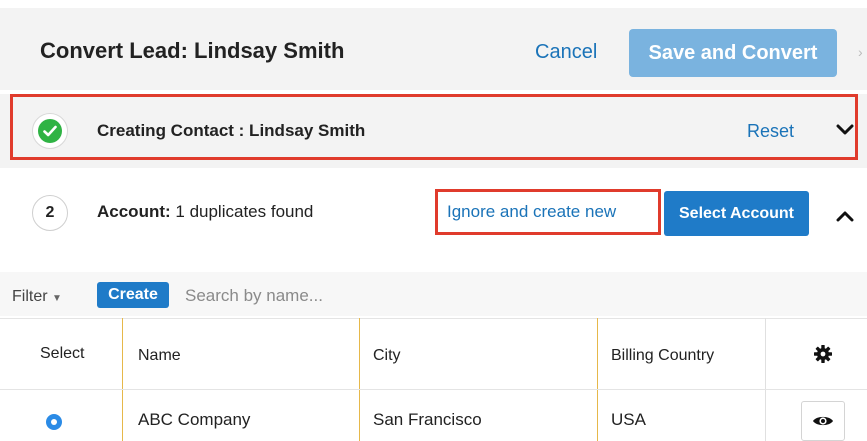 Image resolution: width=867 pixels, height=441 pixels. I want to click on save-and-convert-button: Save and Convert, so click(733, 53).